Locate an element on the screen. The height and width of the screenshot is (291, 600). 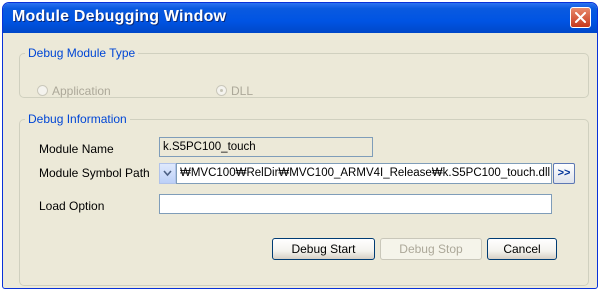
close-button is located at coordinates (580, 17).